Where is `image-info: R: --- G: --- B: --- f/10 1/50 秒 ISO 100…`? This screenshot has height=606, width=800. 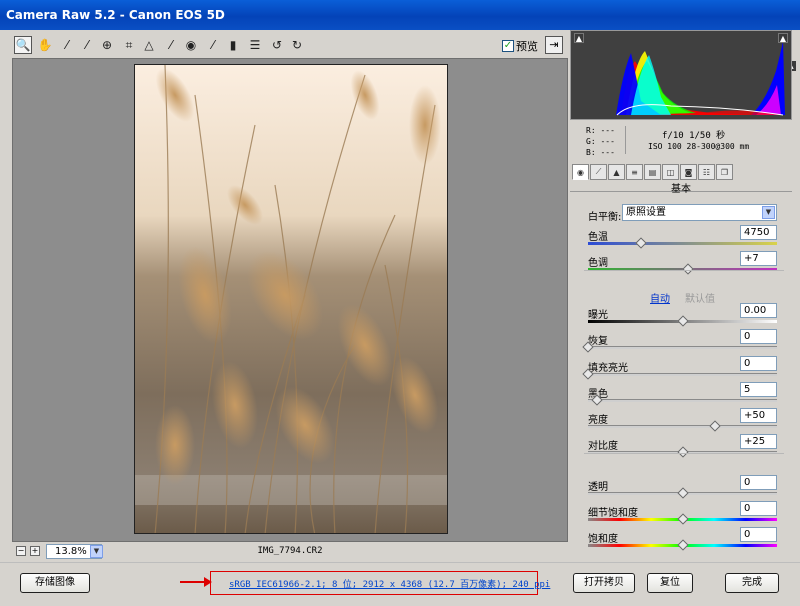
image-info: R: --- G: --- B: --- f/10 1/50 秒 ISO 100… is located at coordinates (681, 140).